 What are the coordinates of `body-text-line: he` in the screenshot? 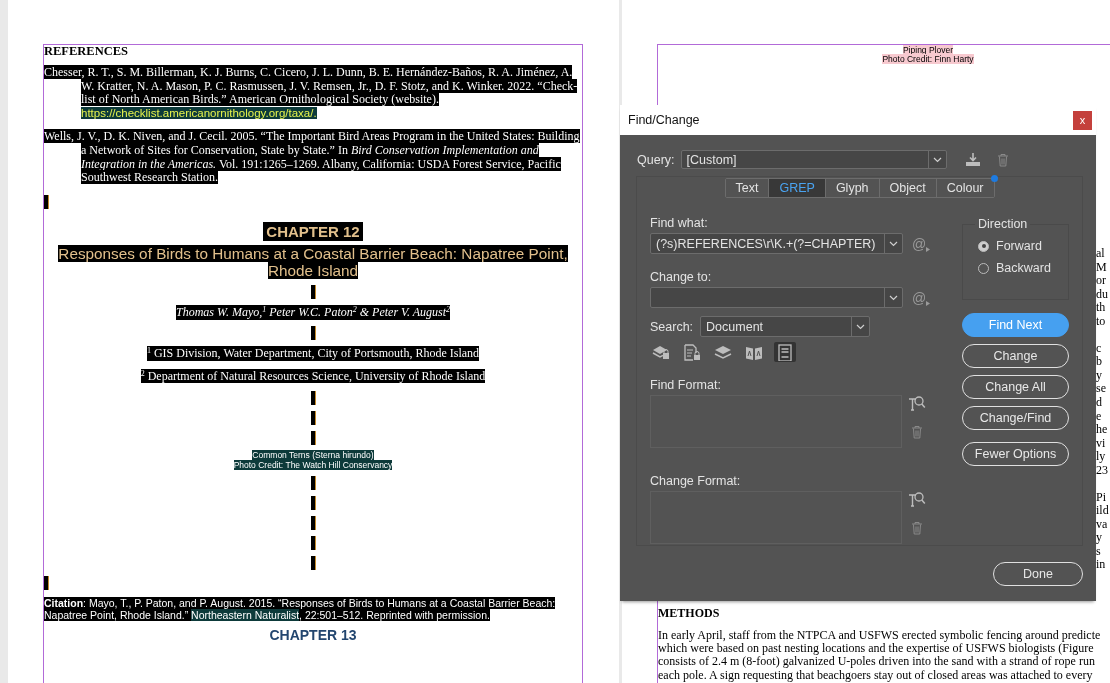 It's located at (1102, 430).